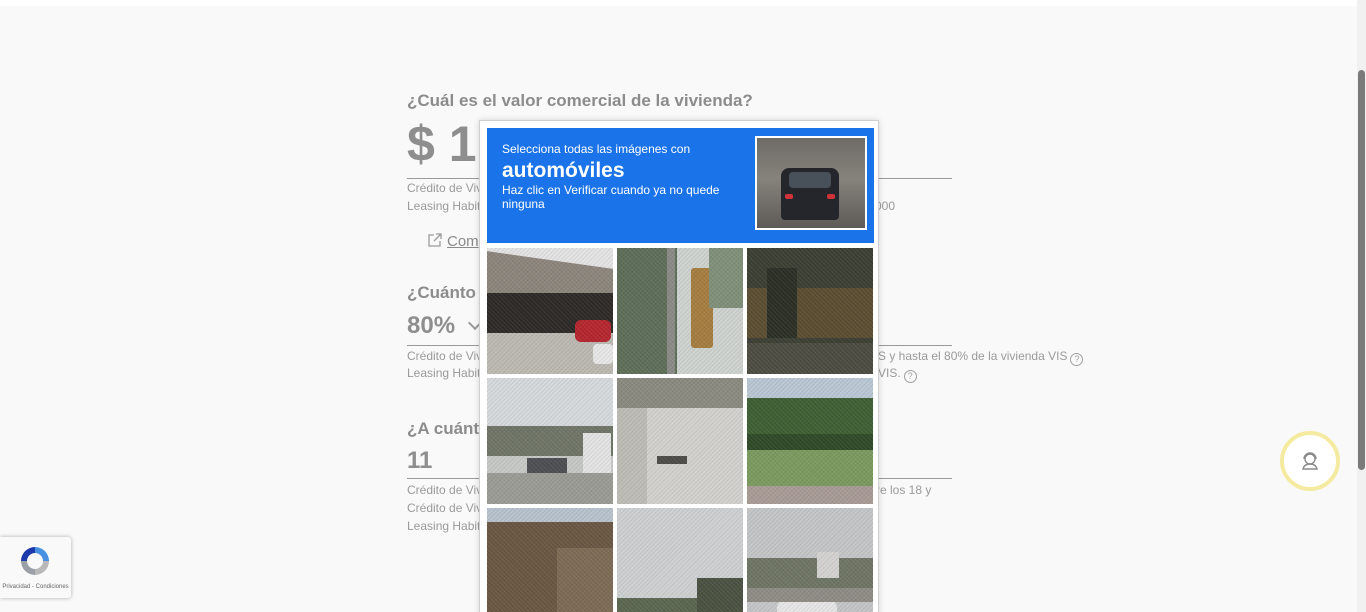 Image resolution: width=1366 pixels, height=612 pixels. Describe the element at coordinates (444, 373) in the screenshot. I see `loan-percent-note-leasing: Leasing Habit` at that location.